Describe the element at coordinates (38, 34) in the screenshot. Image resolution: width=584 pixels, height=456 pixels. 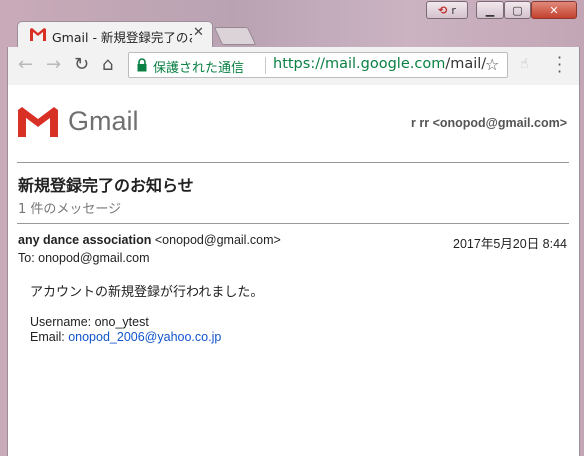
I see `gmail-favicon-icon` at that location.